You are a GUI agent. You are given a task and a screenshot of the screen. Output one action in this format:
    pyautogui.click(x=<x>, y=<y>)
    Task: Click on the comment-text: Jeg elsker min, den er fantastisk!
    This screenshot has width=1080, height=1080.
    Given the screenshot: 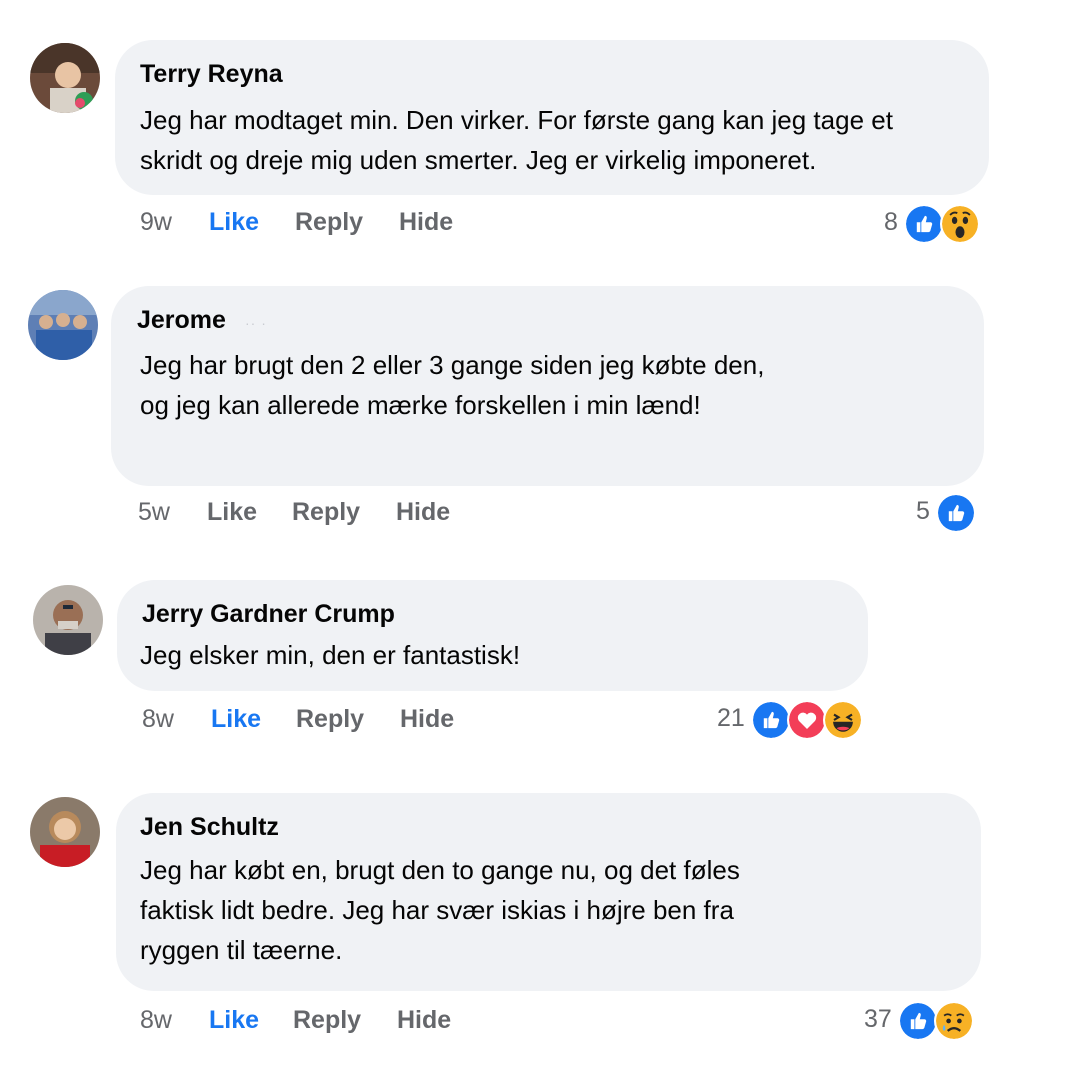 What is the action you would take?
    pyautogui.click(x=330, y=655)
    